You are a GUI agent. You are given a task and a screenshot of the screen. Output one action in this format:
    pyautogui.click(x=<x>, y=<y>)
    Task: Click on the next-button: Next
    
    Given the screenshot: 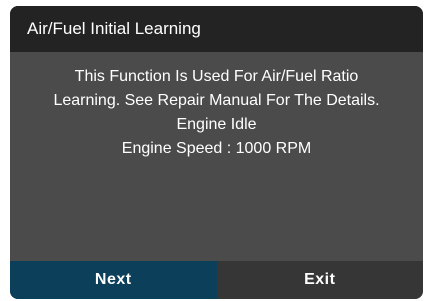 What is the action you would take?
    pyautogui.click(x=113, y=280)
    